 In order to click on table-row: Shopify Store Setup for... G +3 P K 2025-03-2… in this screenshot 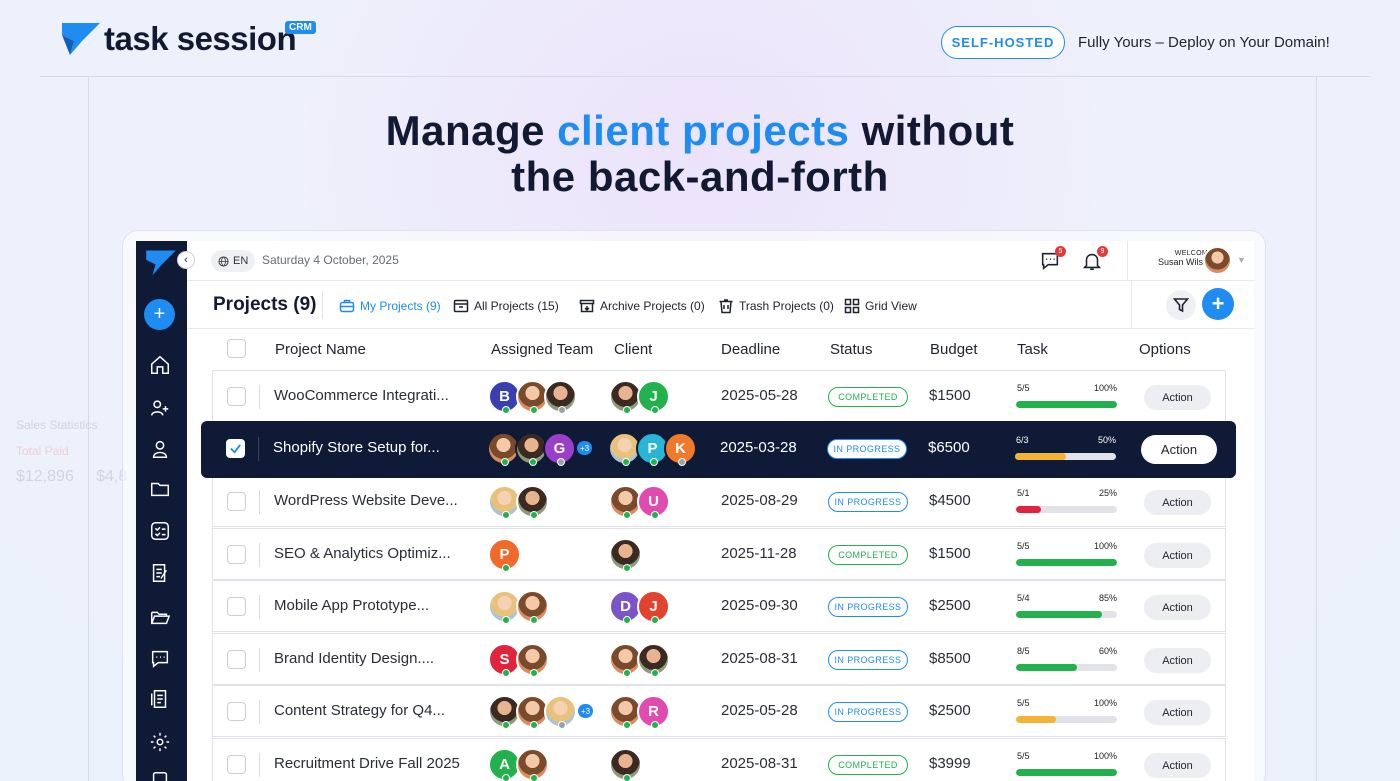, I will do `click(718, 449)`.